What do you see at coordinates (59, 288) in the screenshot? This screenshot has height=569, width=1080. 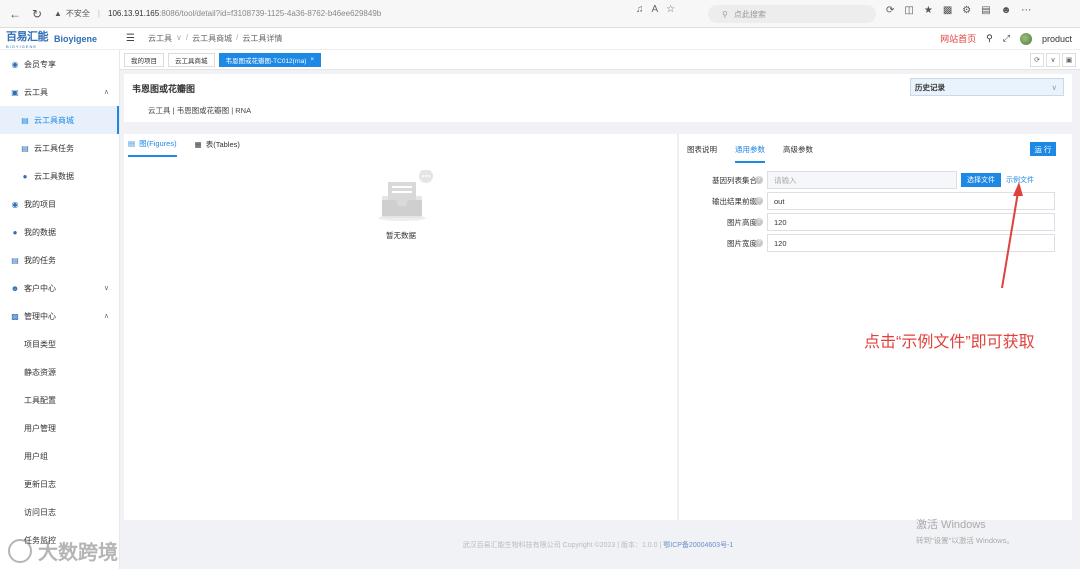 I see `sidebar-item-customer-center: ☻ 客户中心 ∨` at bounding box center [59, 288].